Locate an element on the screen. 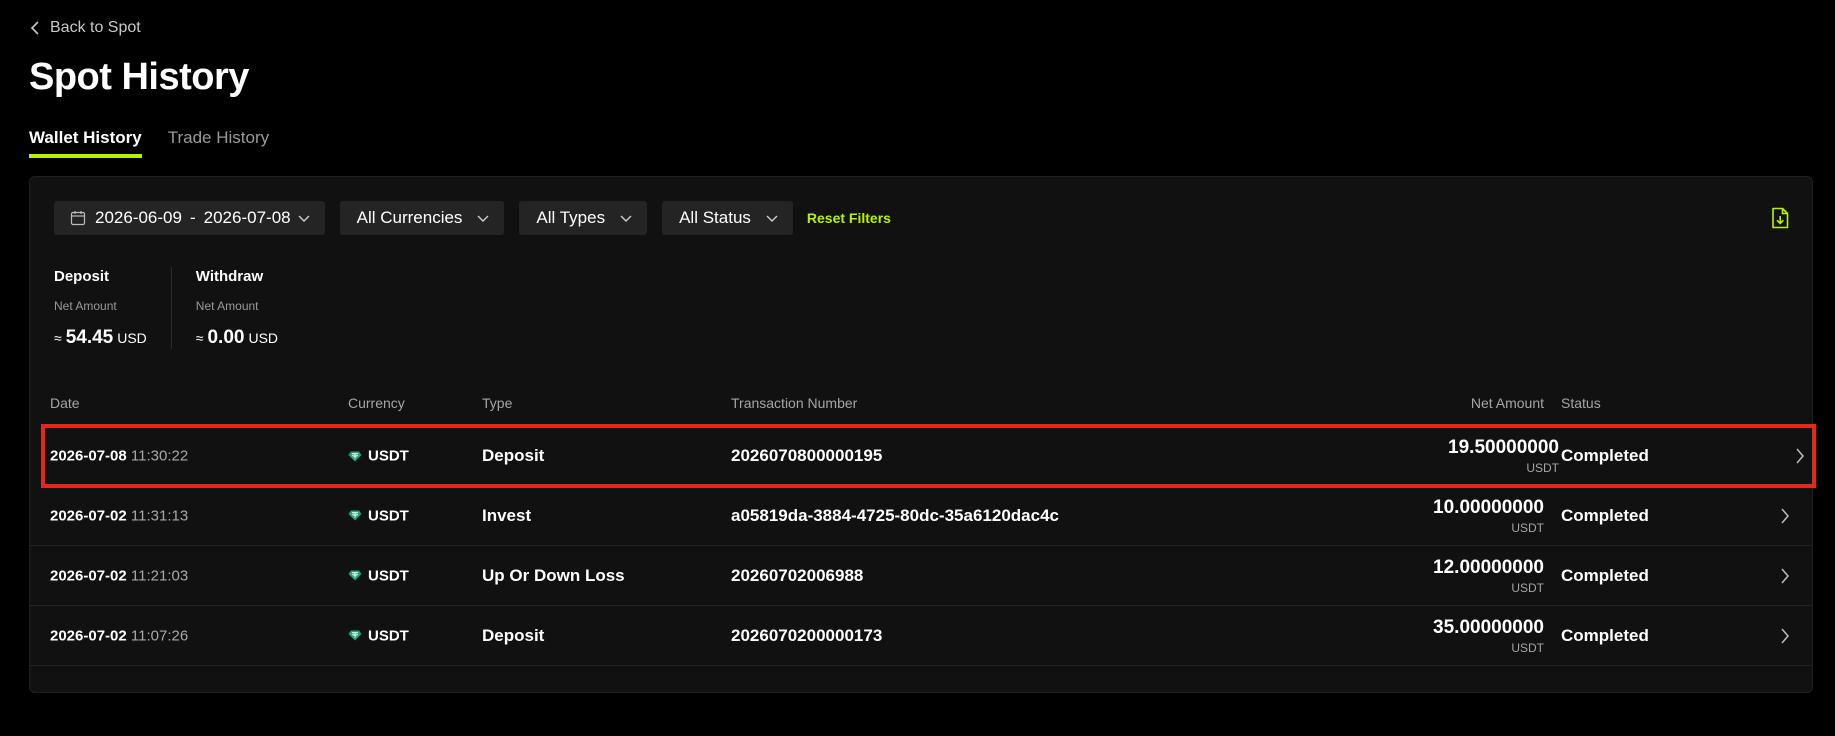 This screenshot has width=1835, height=736. row-amount-value: 12.00000000 is located at coordinates (1488, 567).